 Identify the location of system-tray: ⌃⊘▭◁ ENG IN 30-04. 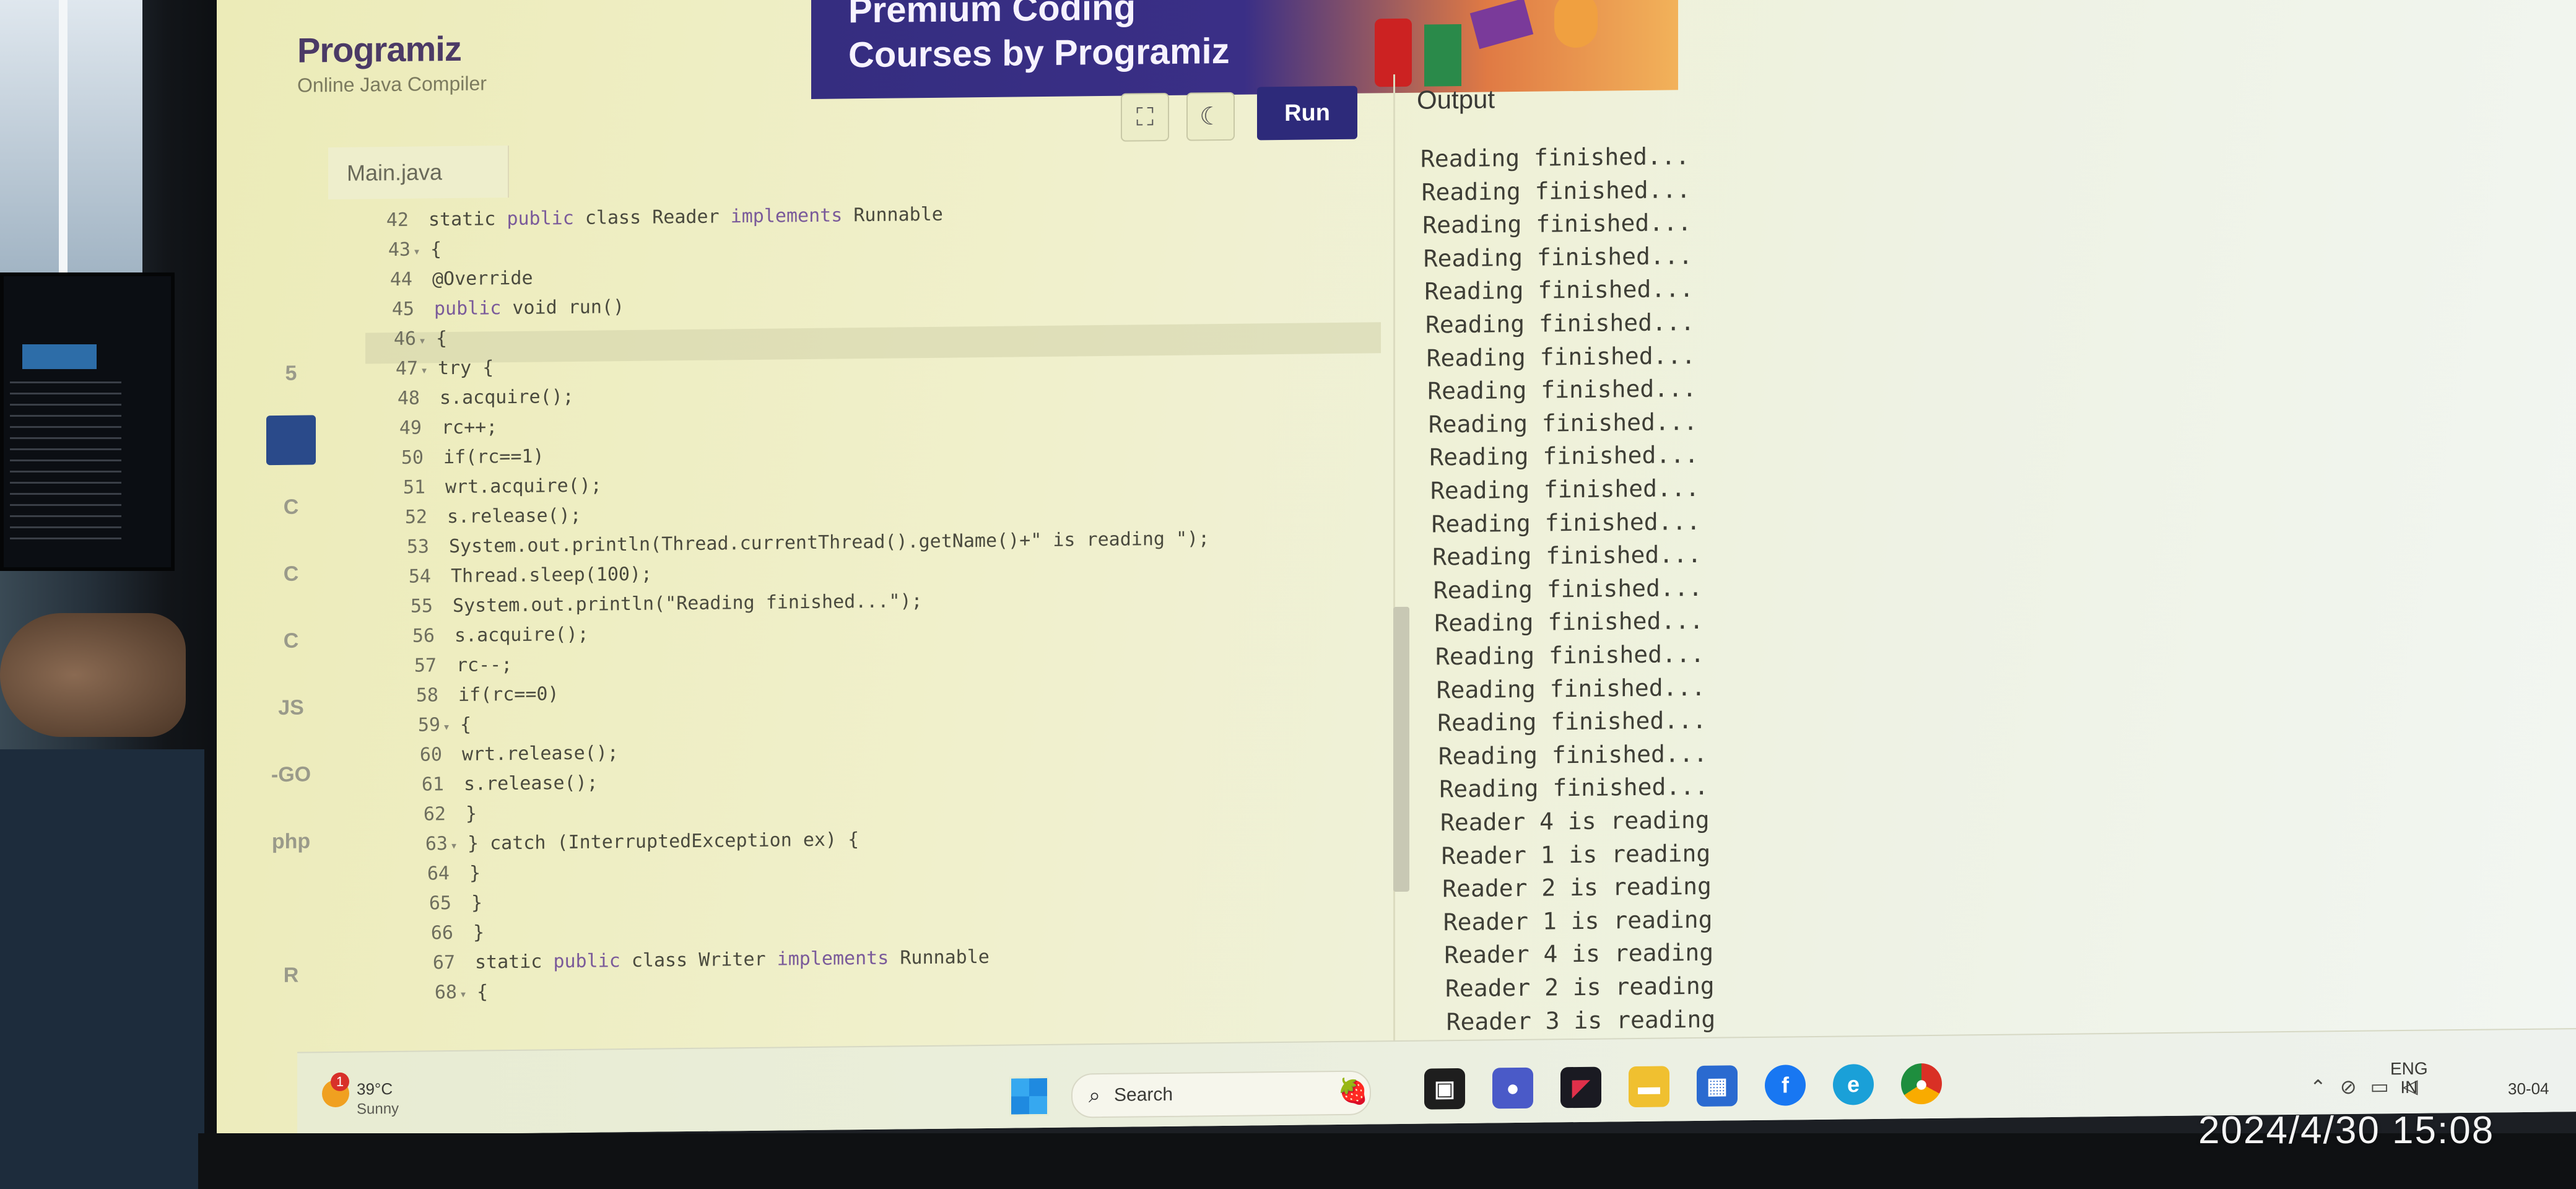
(2427, 1080).